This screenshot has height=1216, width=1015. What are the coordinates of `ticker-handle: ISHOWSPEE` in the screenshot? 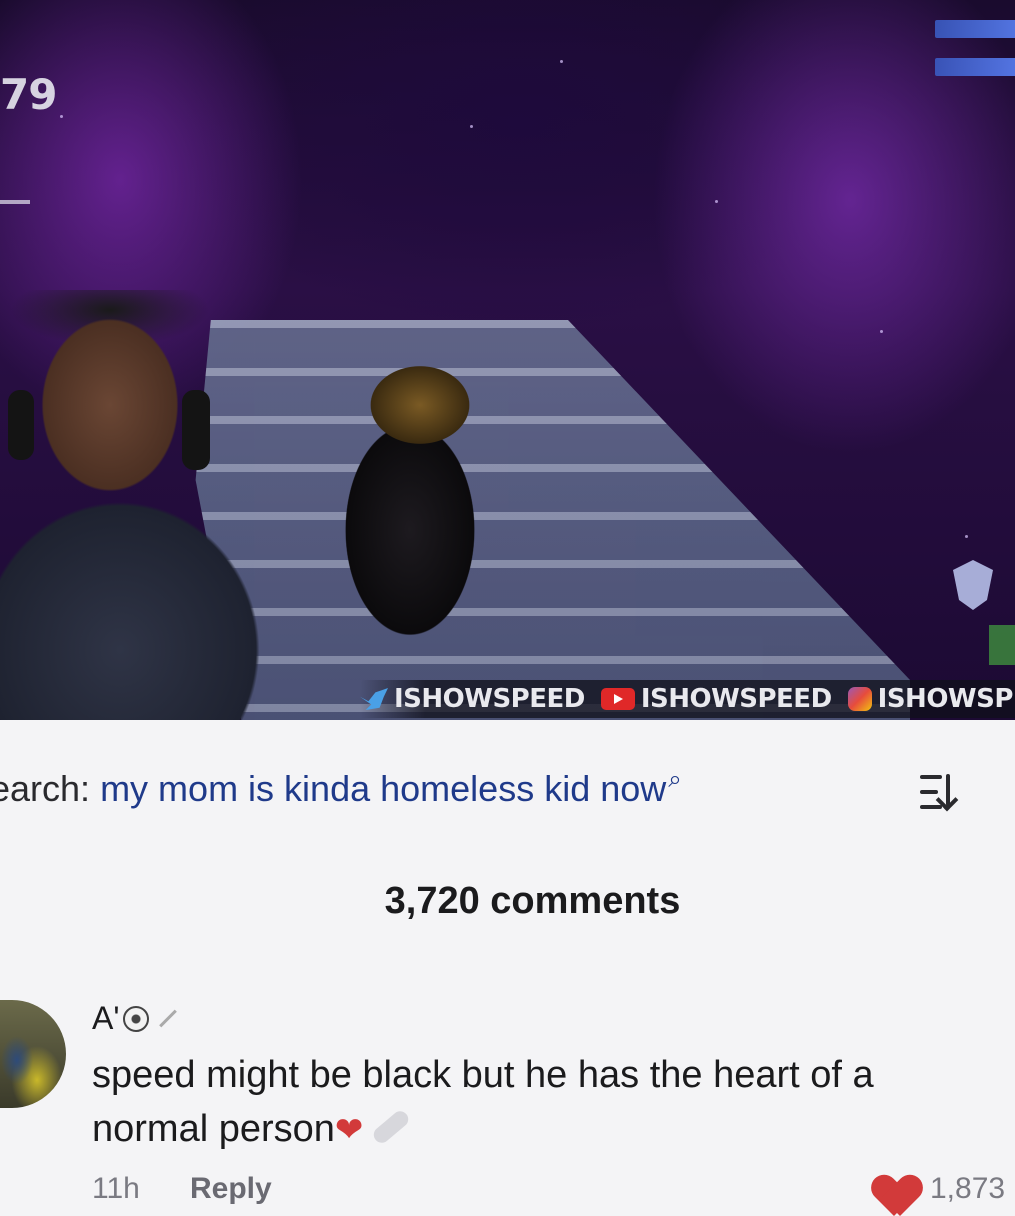 It's located at (946, 699).